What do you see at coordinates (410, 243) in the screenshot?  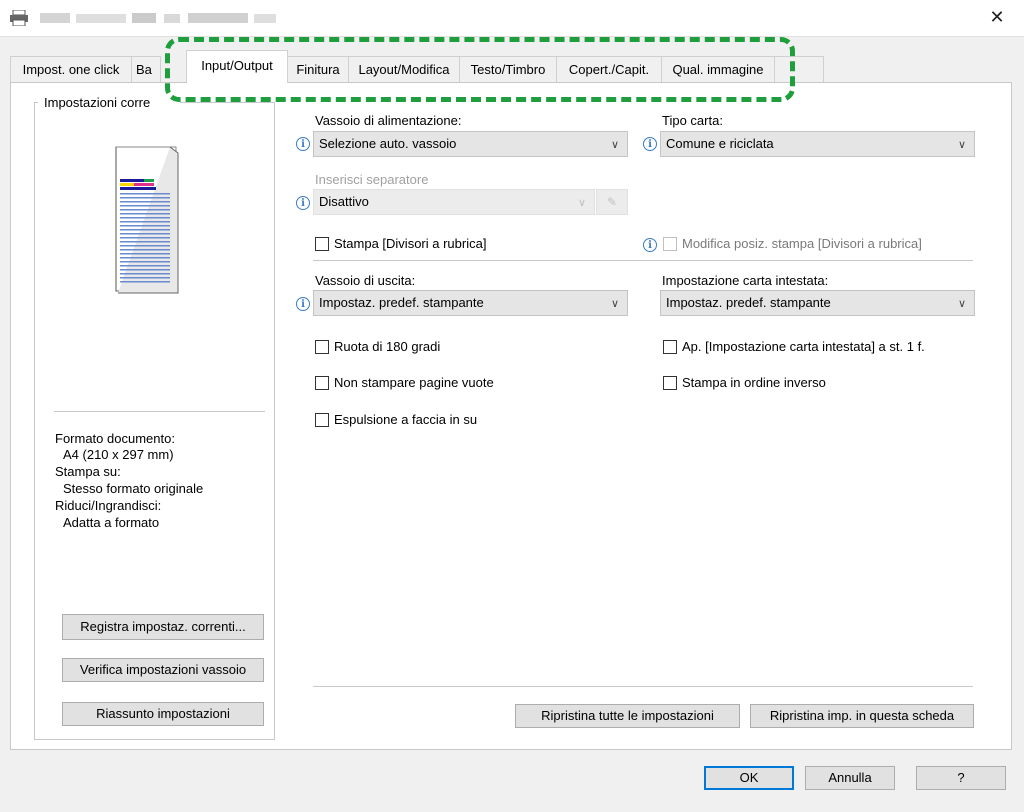 I see `print-tabs-label: Stampa [Divisori a rubrica]` at bounding box center [410, 243].